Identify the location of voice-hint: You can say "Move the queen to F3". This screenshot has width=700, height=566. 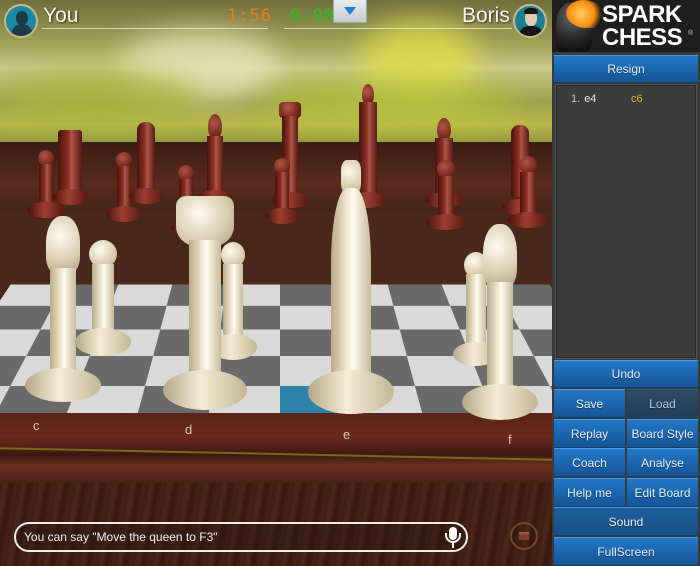
(121, 537).